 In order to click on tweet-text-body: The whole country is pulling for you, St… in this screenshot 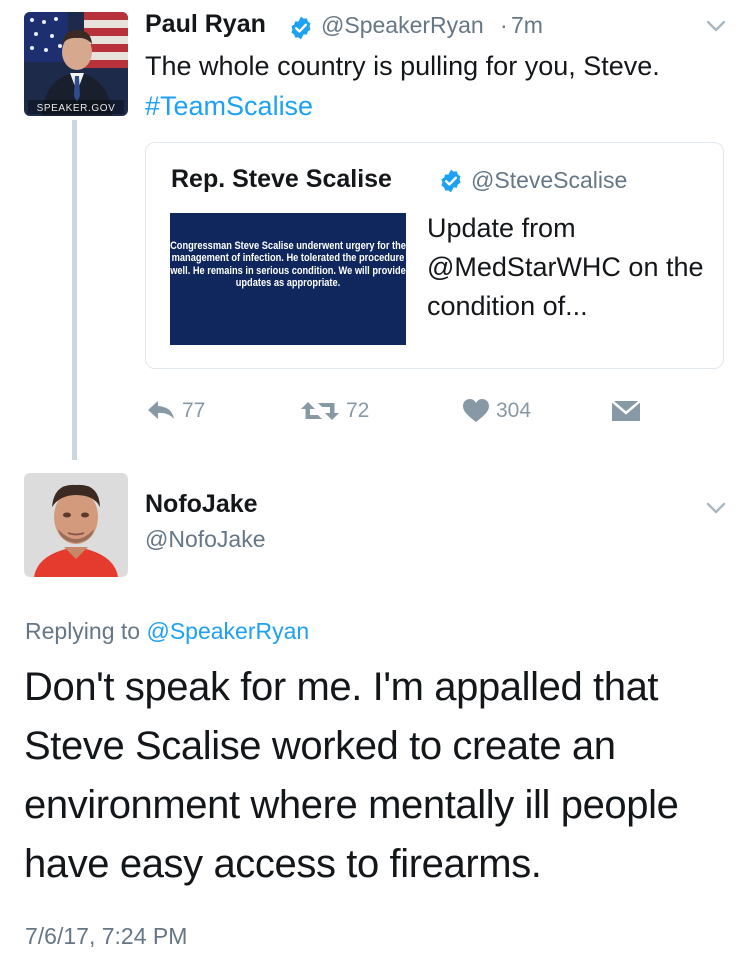, I will do `click(402, 66)`.